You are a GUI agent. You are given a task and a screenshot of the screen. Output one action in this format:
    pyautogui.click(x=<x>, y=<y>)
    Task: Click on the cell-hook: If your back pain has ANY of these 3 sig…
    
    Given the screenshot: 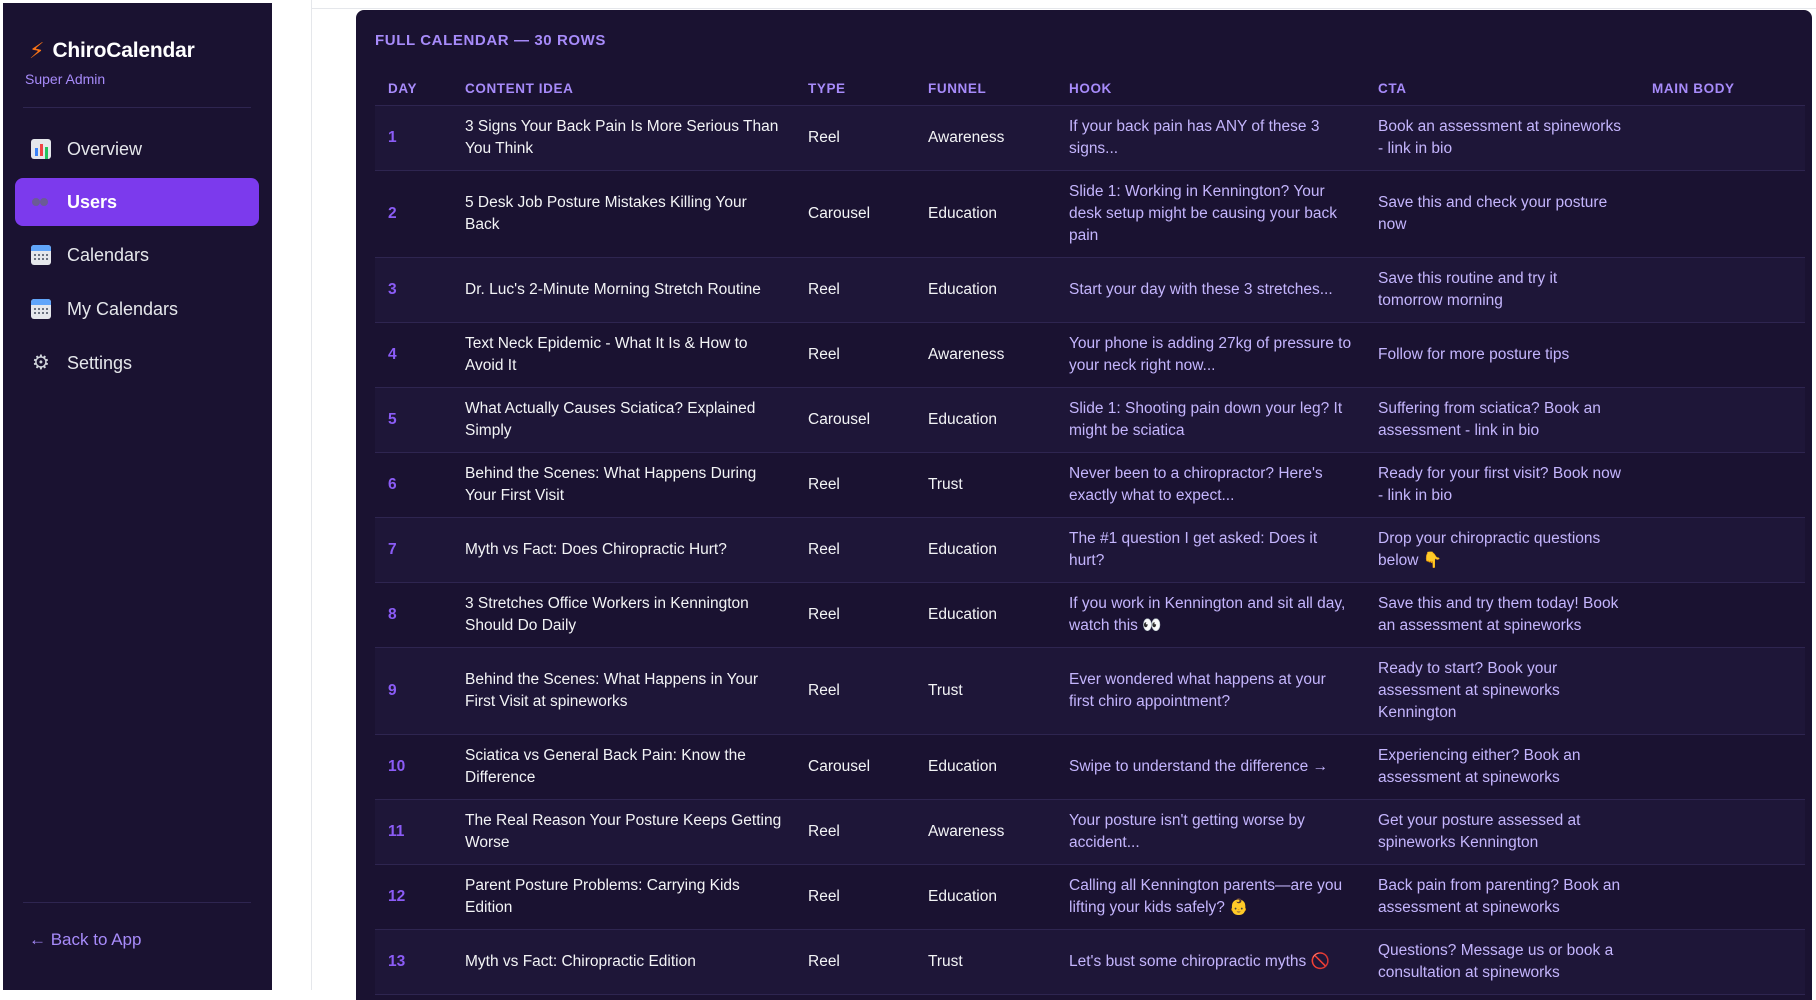 What is the action you would take?
    pyautogui.click(x=1210, y=138)
    